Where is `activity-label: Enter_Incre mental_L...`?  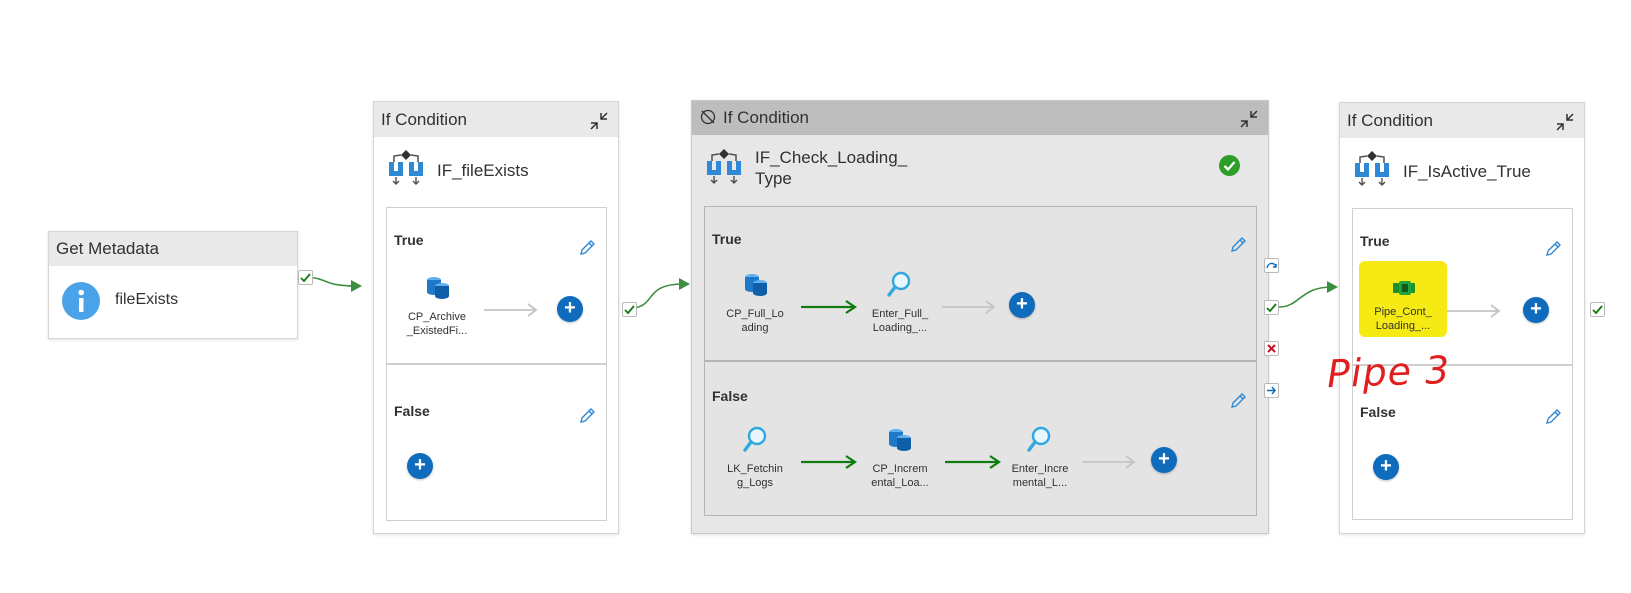
activity-label: Enter_Incre mental_L... is located at coordinates (1040, 476).